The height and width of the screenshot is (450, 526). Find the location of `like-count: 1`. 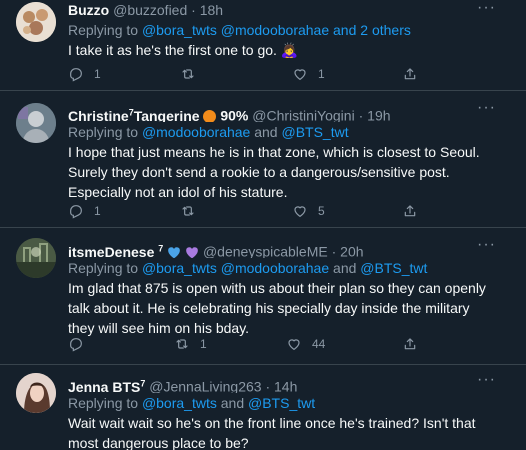

like-count: 1 is located at coordinates (321, 74).